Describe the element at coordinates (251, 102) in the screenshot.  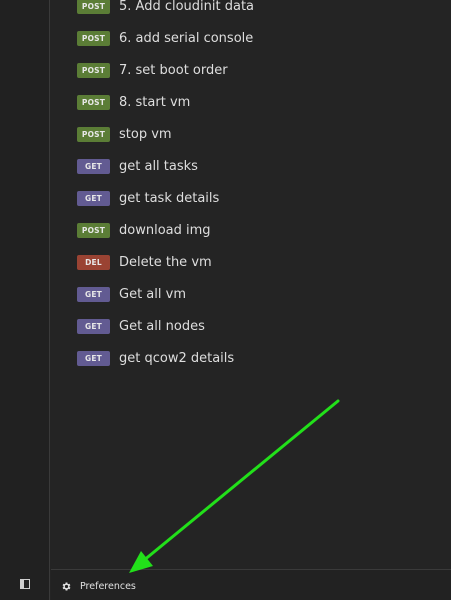
I see `list-item: POST 8. start vm` at that location.